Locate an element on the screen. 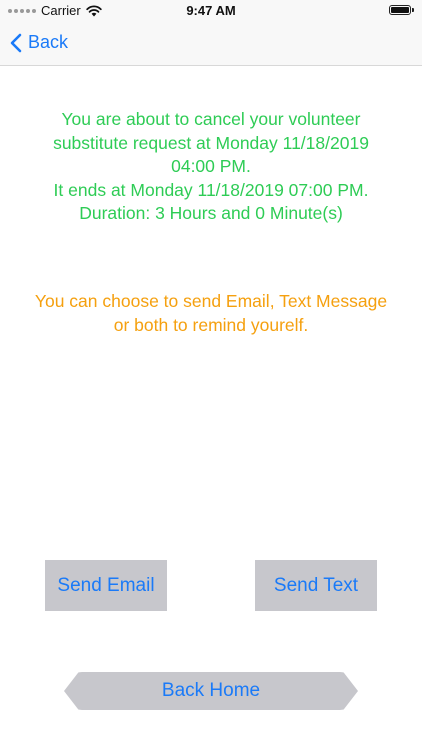  message-line-4: It ends at Monday 11/18/2019 07:00 PM. is located at coordinates (211, 189).